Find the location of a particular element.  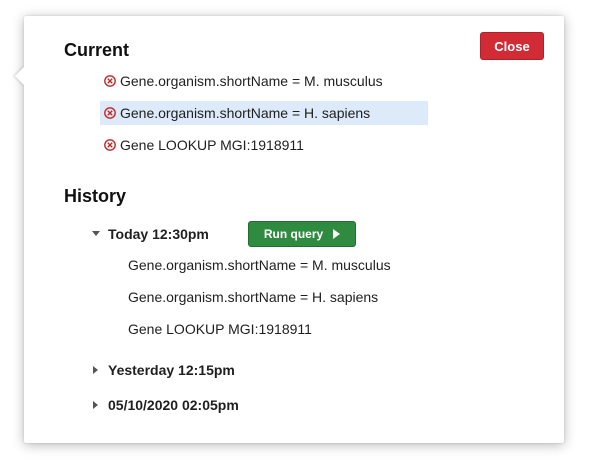

close-button: Close is located at coordinates (512, 46).